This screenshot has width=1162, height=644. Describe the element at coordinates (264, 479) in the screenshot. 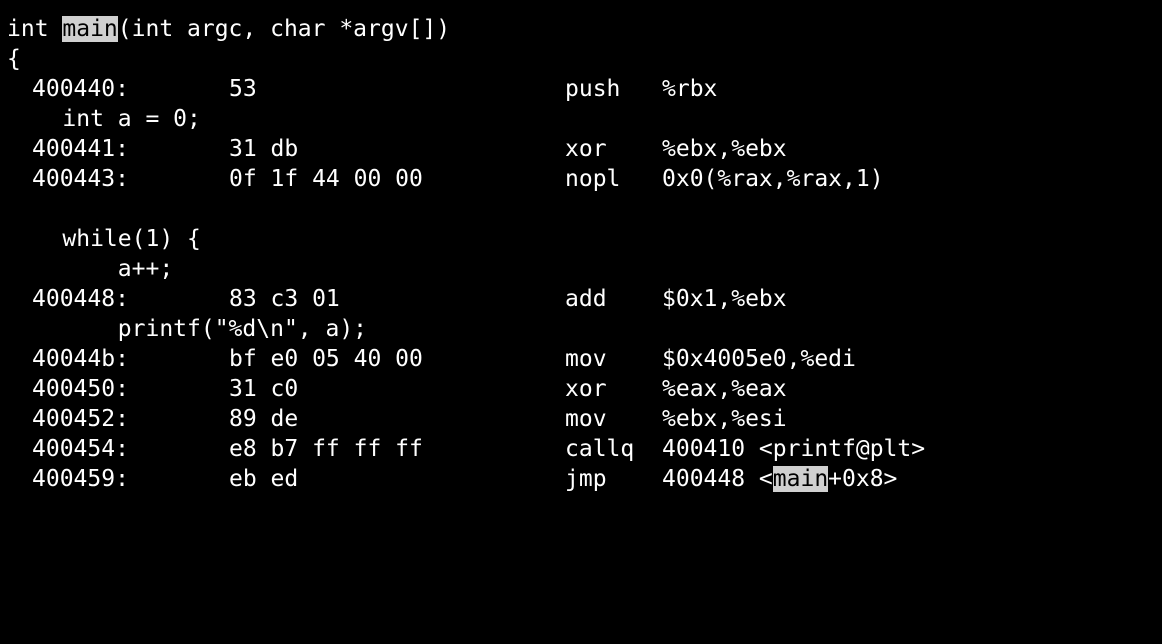

I see `asm-bytes: eb ed` at that location.